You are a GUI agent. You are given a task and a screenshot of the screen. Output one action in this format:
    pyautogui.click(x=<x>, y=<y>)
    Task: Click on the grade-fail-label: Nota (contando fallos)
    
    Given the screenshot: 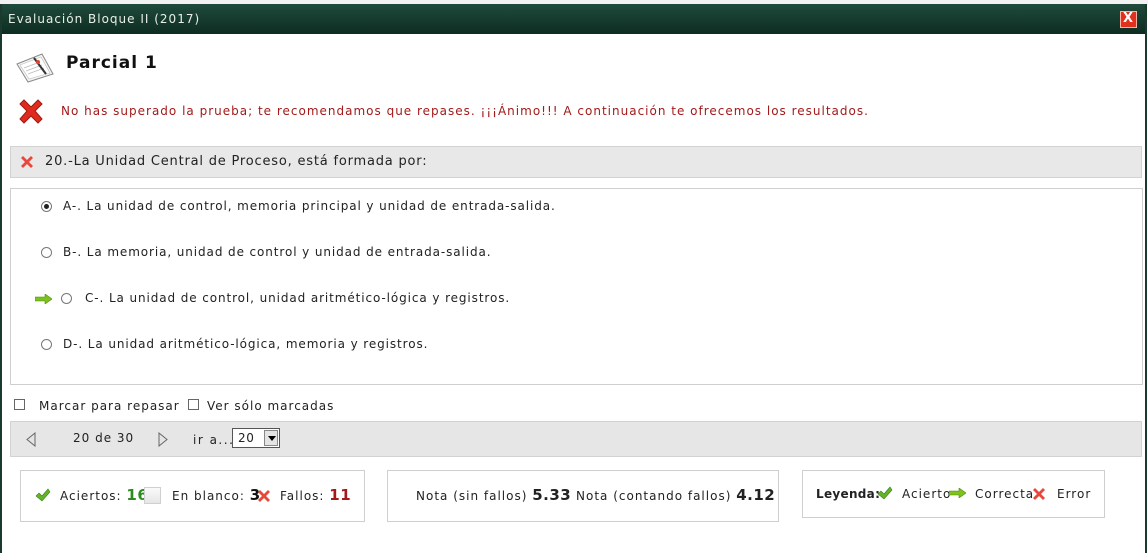 What is the action you would take?
    pyautogui.click(x=654, y=496)
    